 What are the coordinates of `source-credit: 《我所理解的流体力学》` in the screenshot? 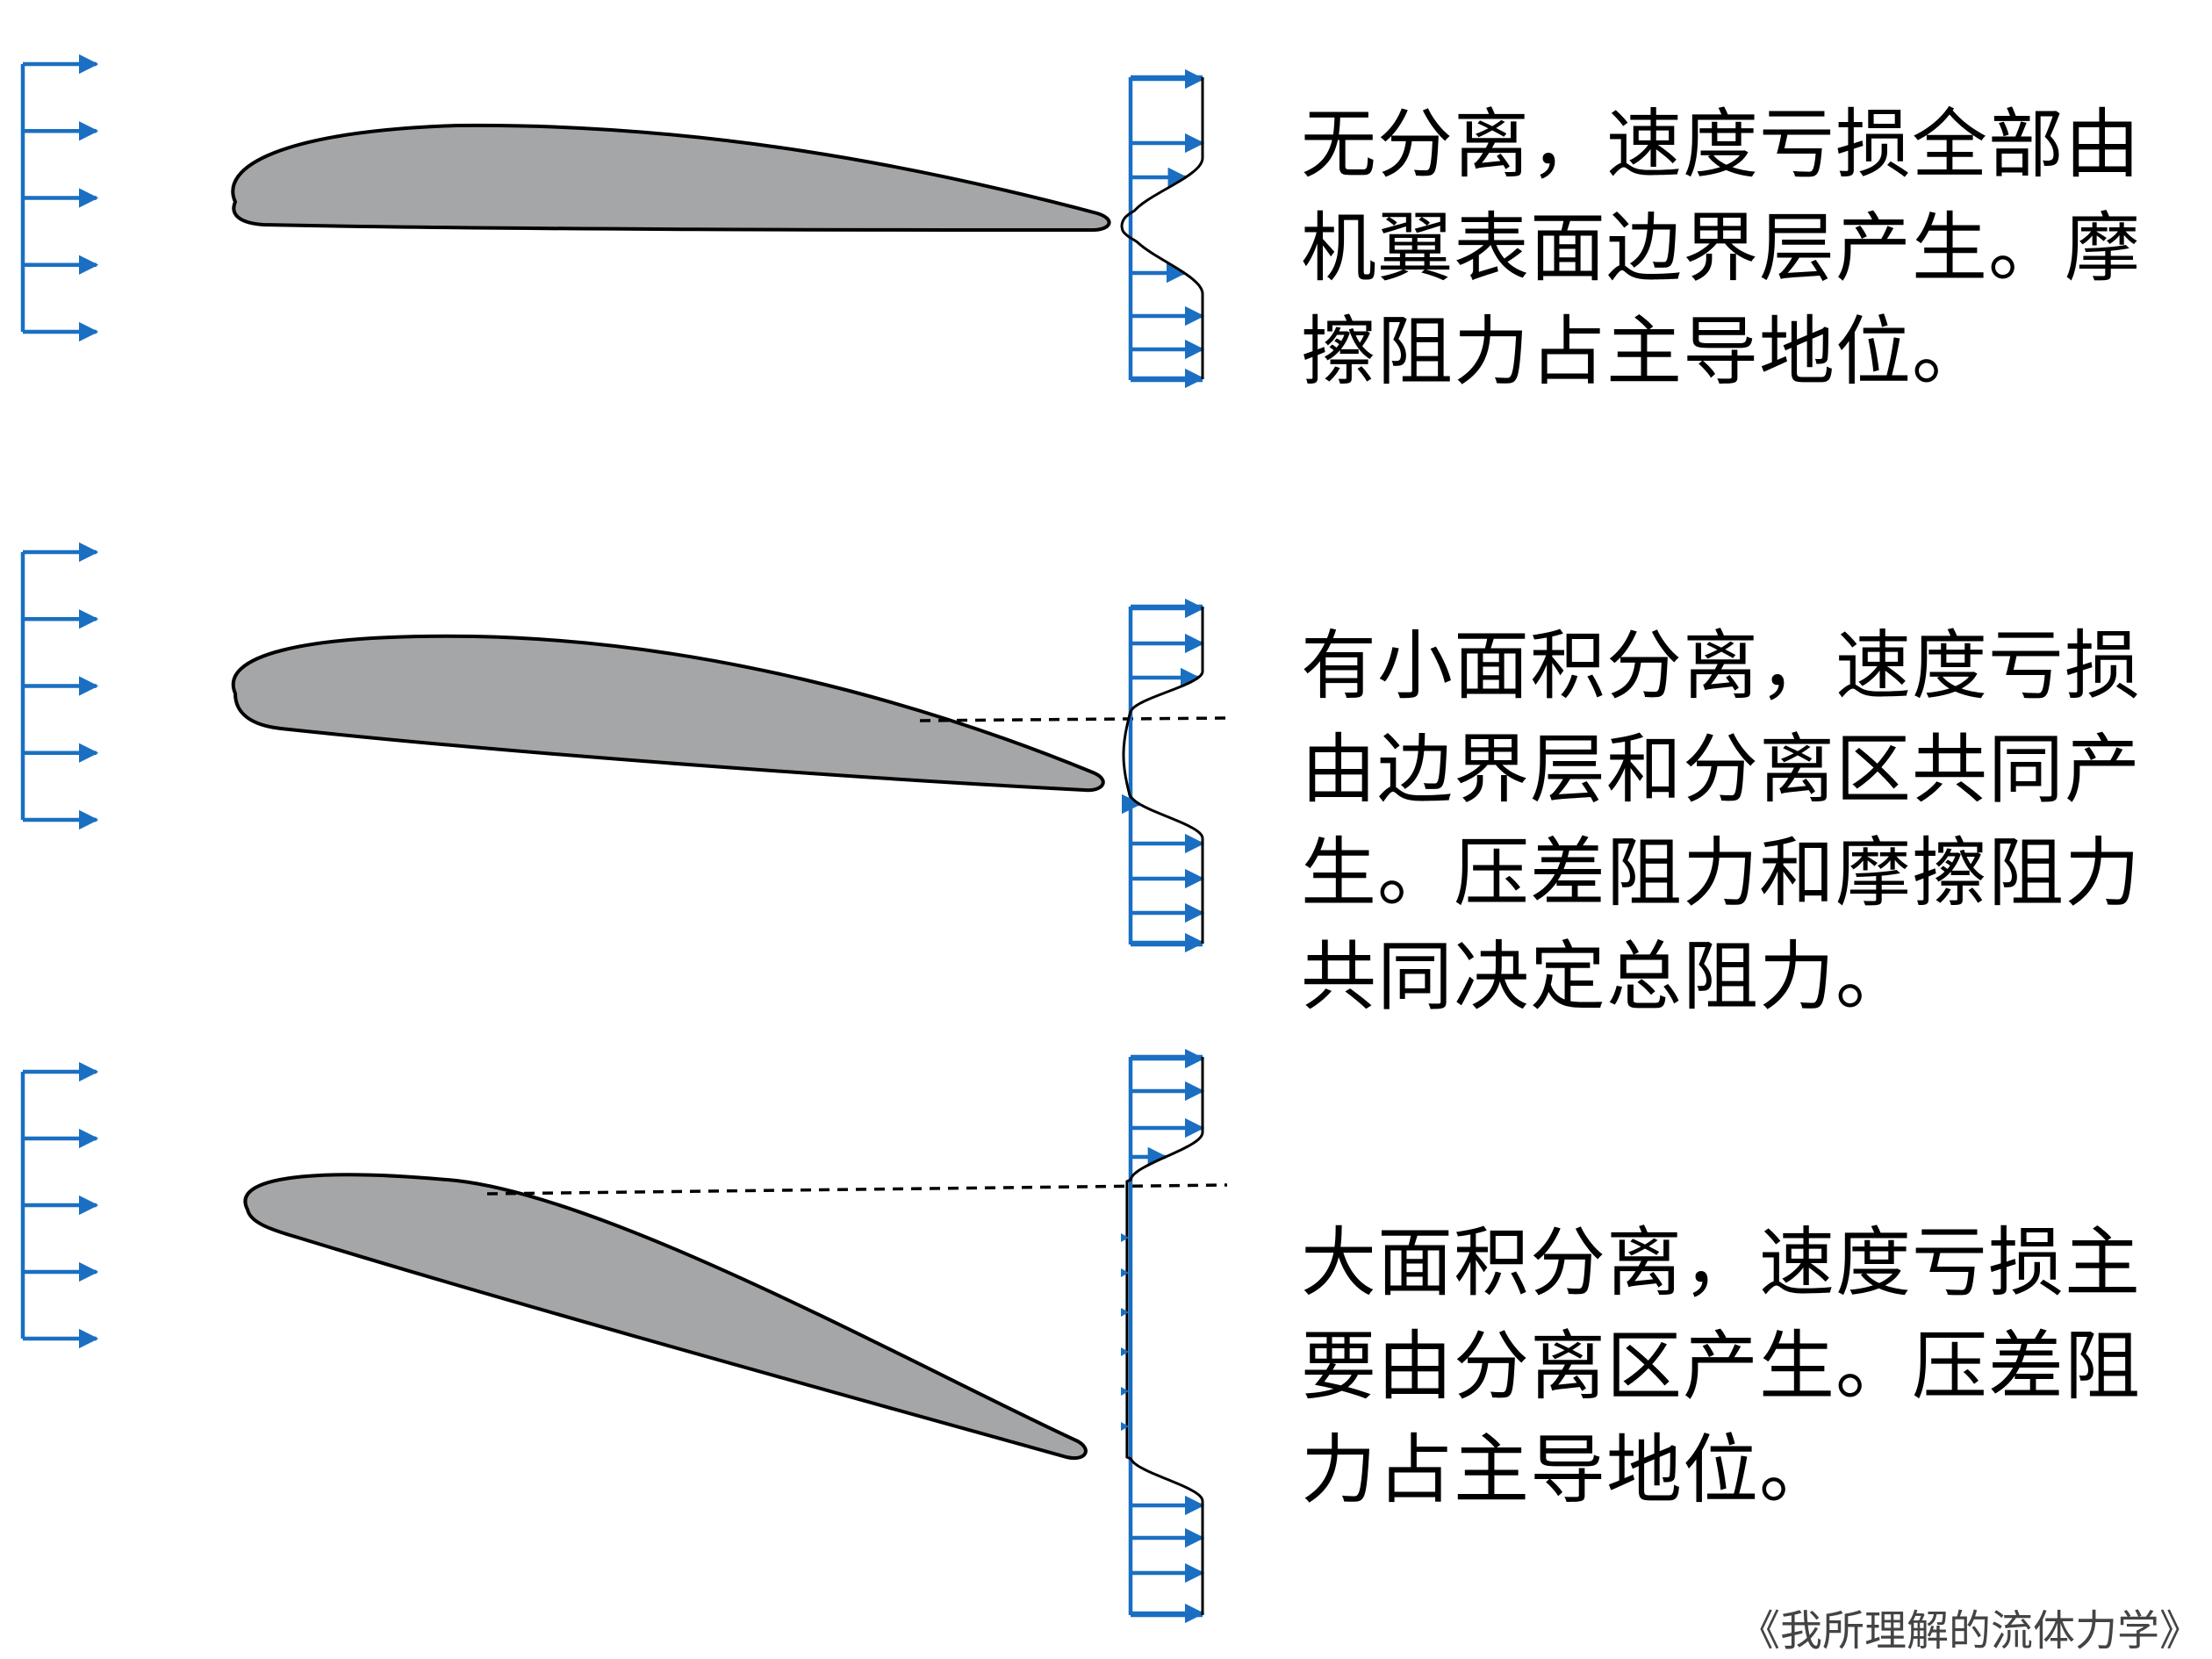 It's located at (1969, 1631).